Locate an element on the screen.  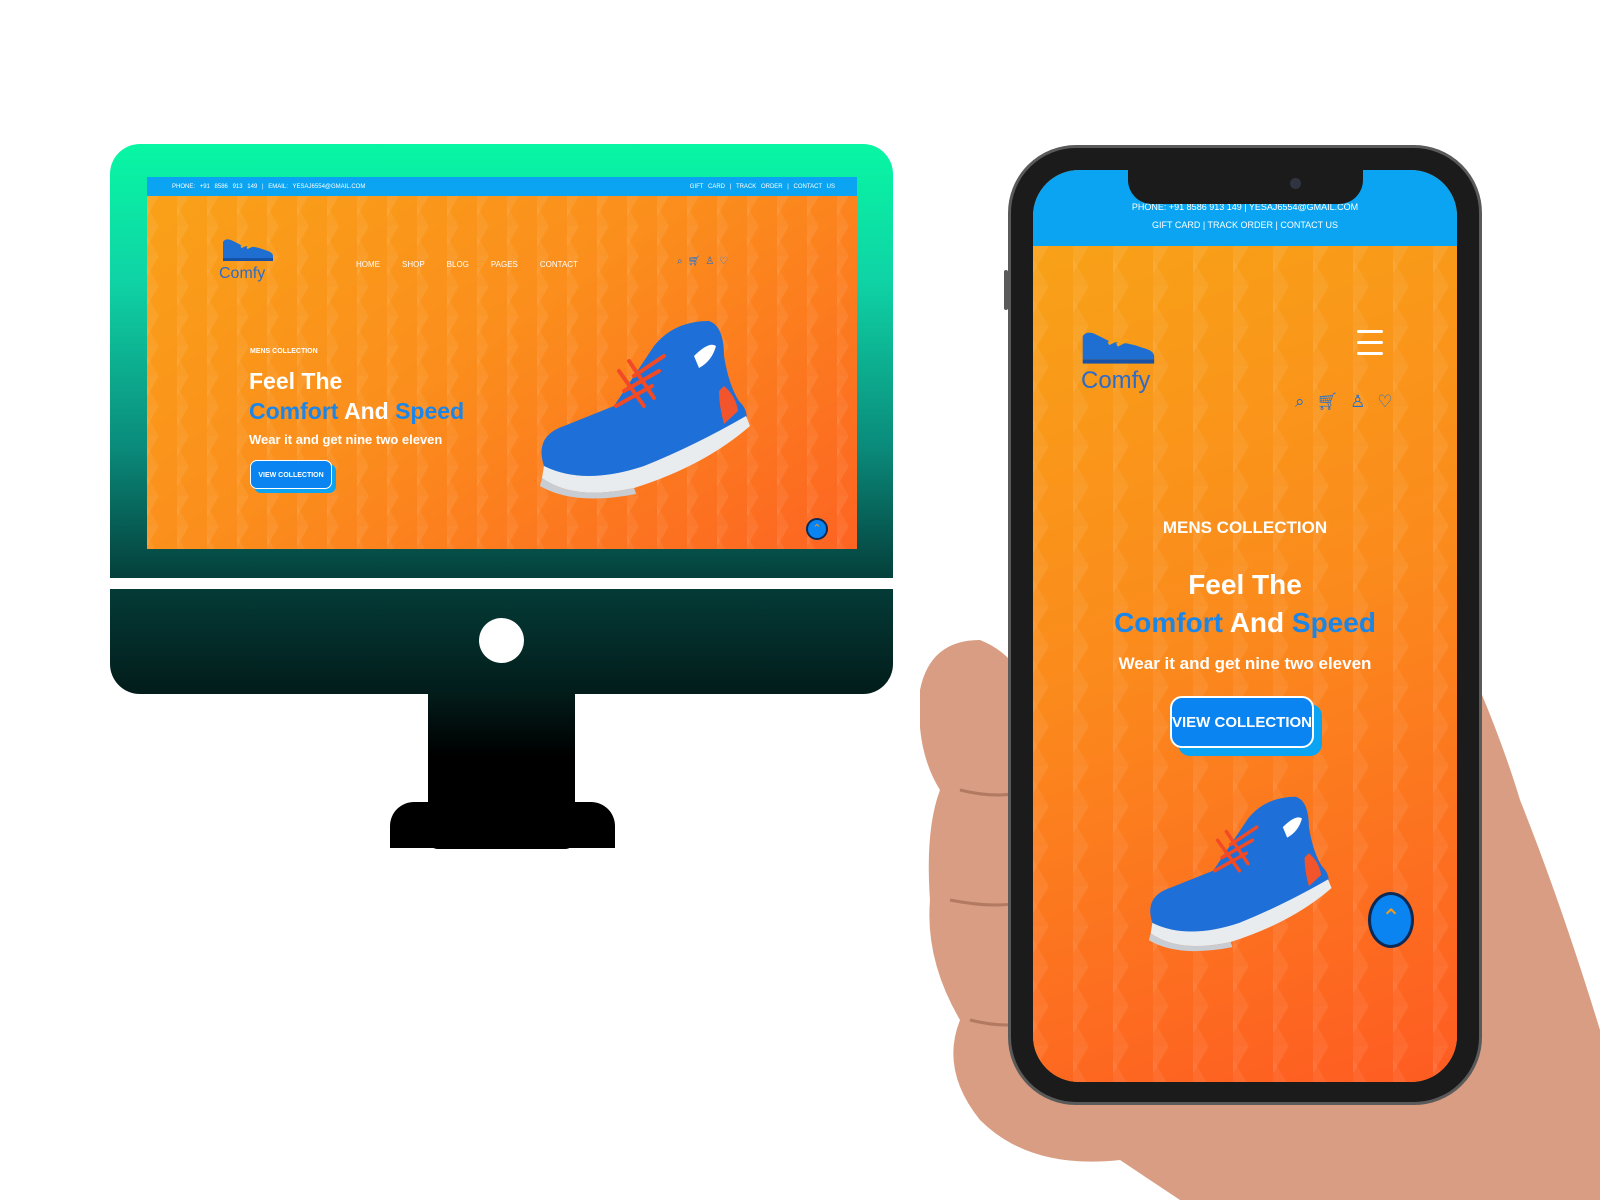
brand-name: Comfy is located at coordinates (242, 273).